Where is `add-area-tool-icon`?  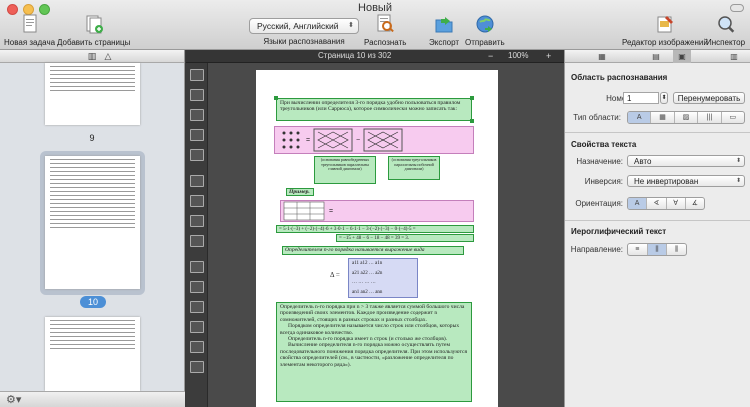
add-area-tool-icon is located at coordinates (197, 221).